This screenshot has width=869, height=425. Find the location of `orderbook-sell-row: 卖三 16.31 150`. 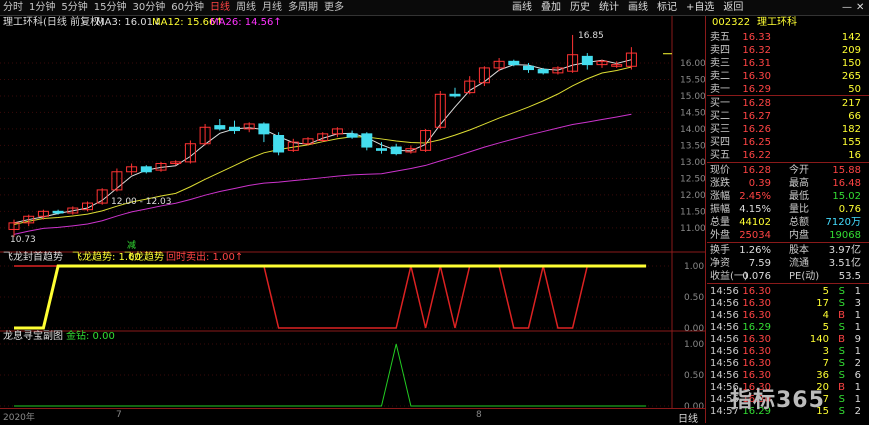

orderbook-sell-row: 卖三 16.31 150 is located at coordinates (788, 63).